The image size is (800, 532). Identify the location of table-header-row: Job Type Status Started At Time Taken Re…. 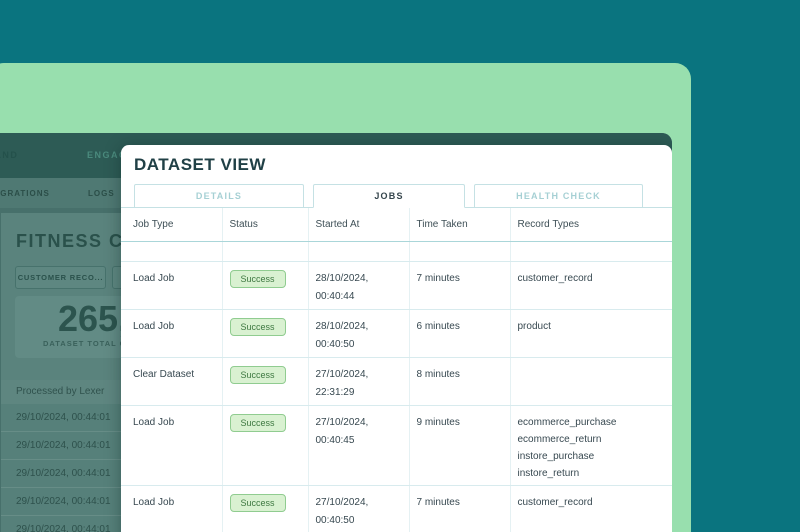
(396, 225).